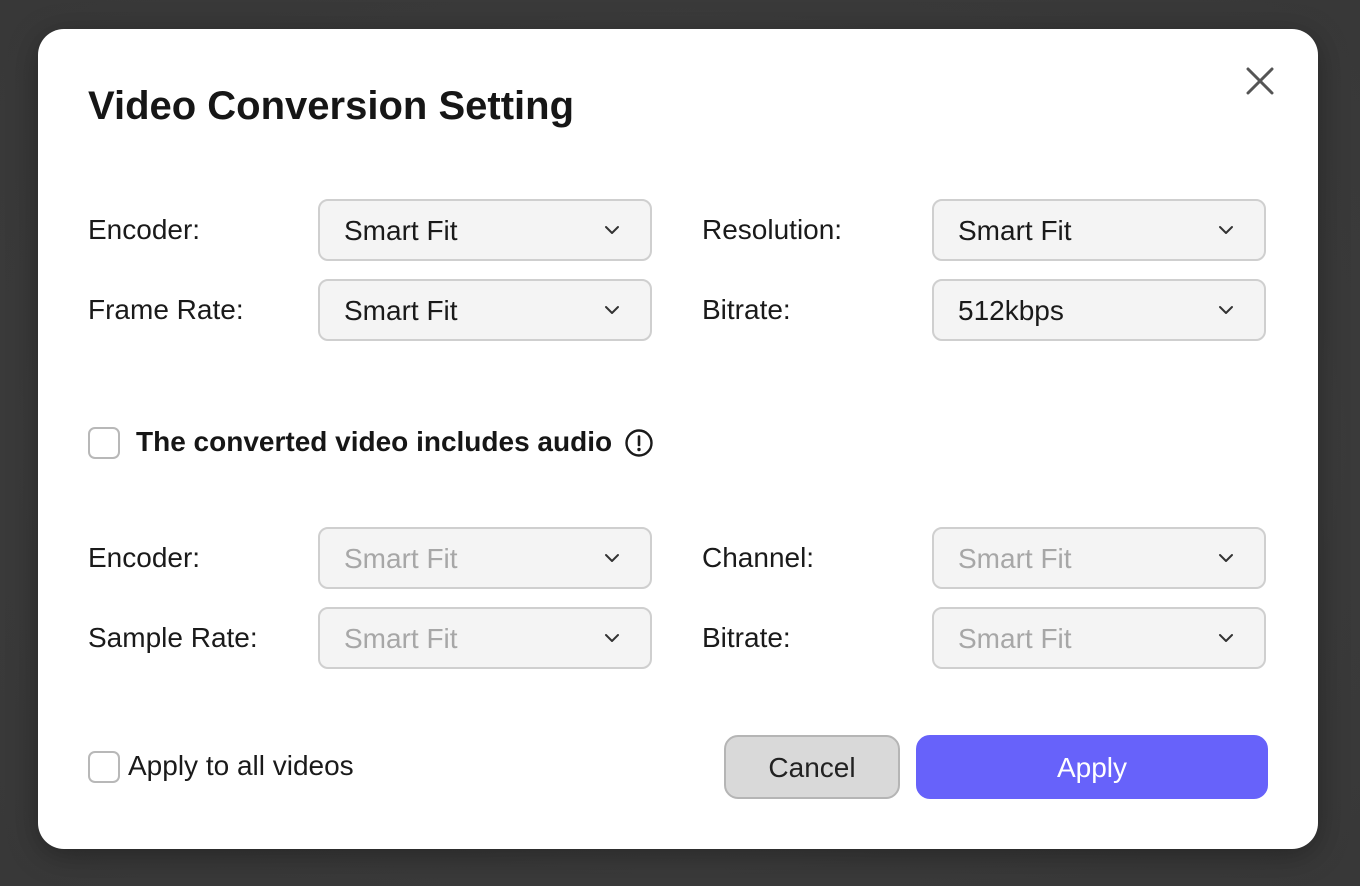  I want to click on audio-bitrate-label: Bitrate:, so click(746, 637).